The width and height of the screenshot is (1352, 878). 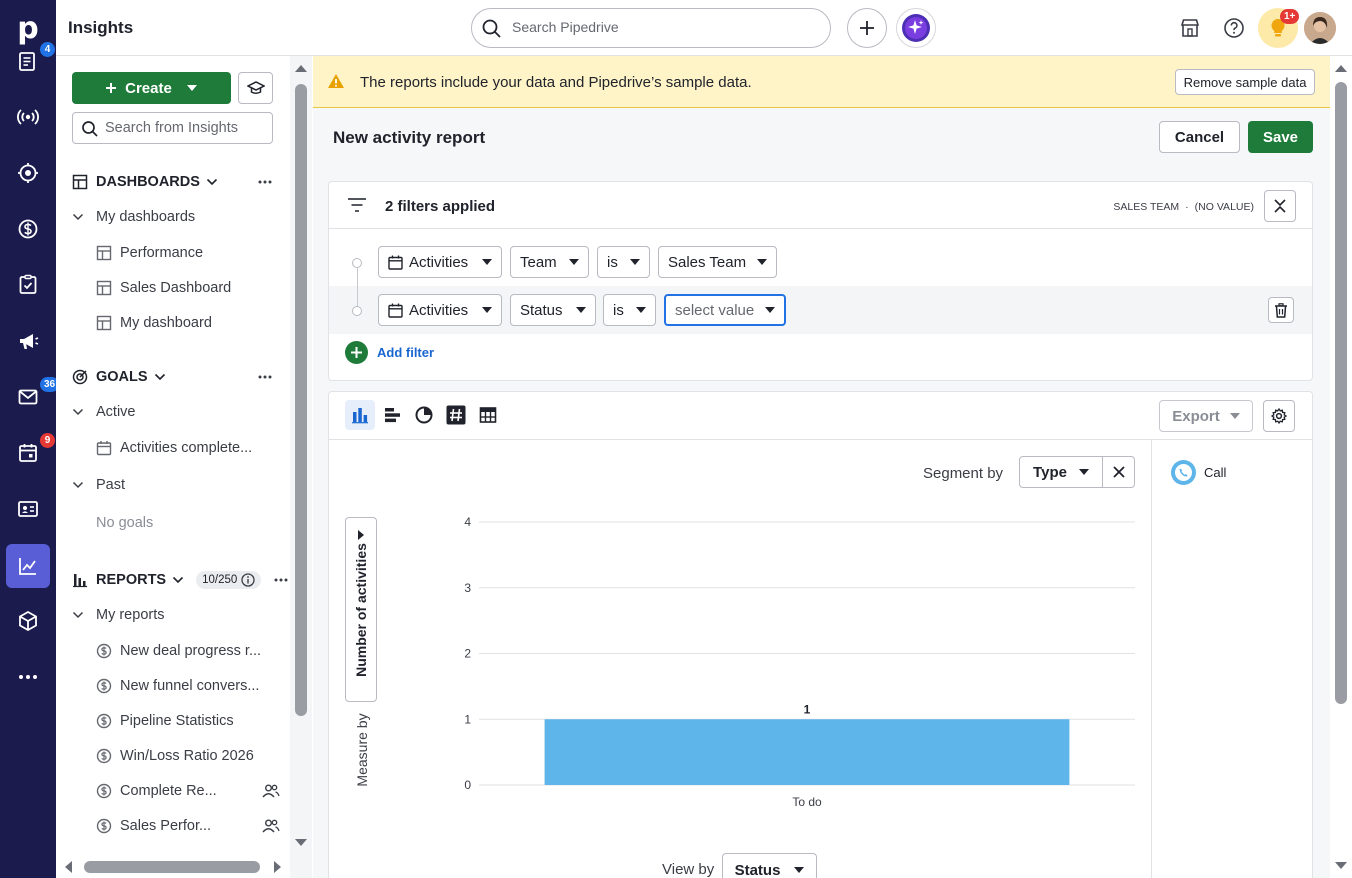 I want to click on delete-filter-button, so click(x=1281, y=310).